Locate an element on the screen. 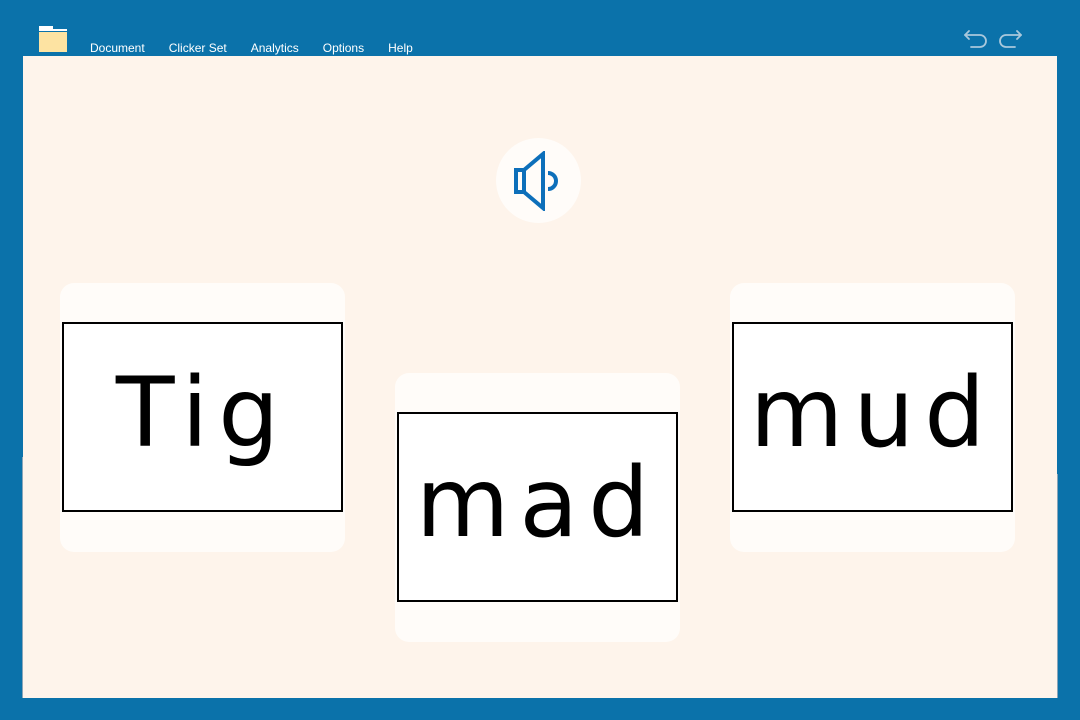  word-box: mad is located at coordinates (537, 507).